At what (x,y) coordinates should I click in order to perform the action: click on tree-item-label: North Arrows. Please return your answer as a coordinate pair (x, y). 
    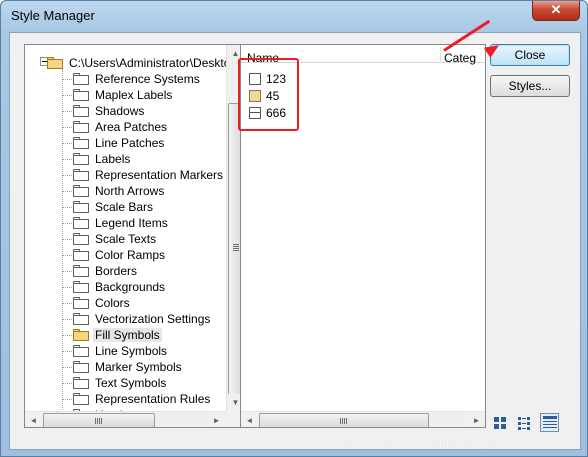
    Looking at the image, I should click on (130, 191).